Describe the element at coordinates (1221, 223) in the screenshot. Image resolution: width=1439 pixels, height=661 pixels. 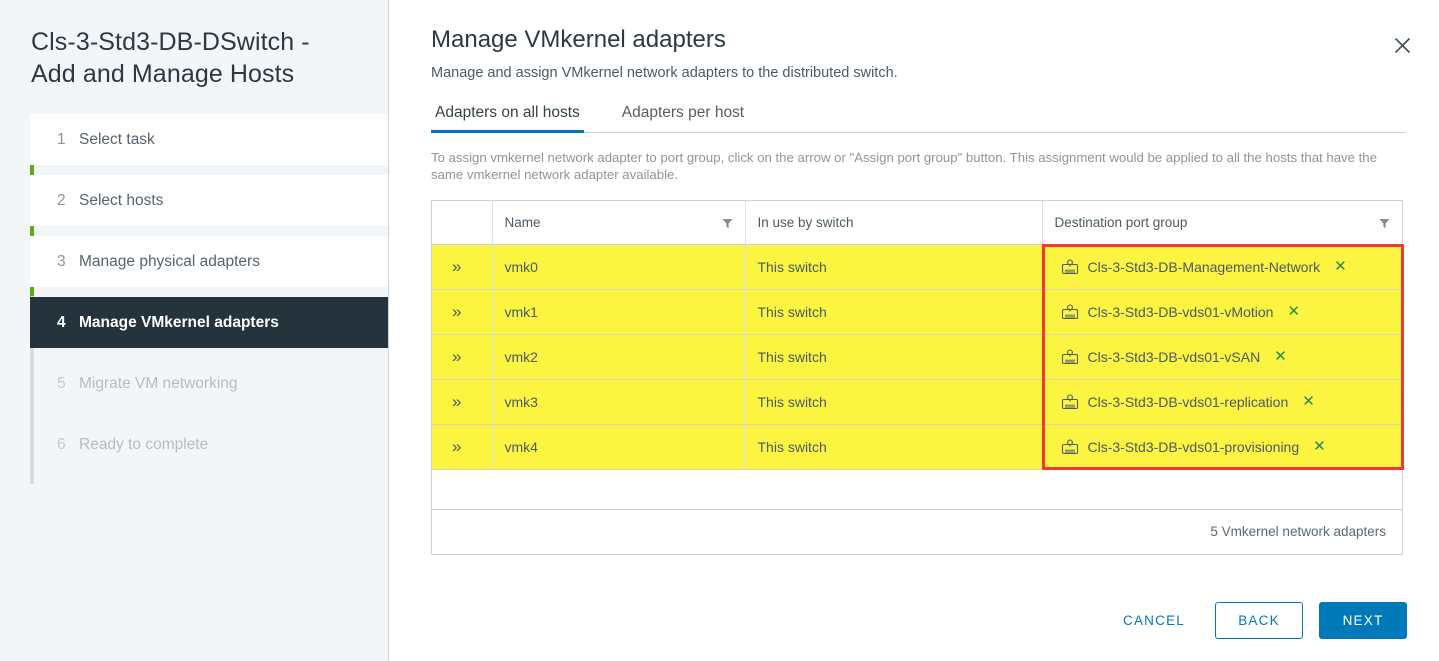
I see `column-header-destination-port-group: Destination port group` at that location.